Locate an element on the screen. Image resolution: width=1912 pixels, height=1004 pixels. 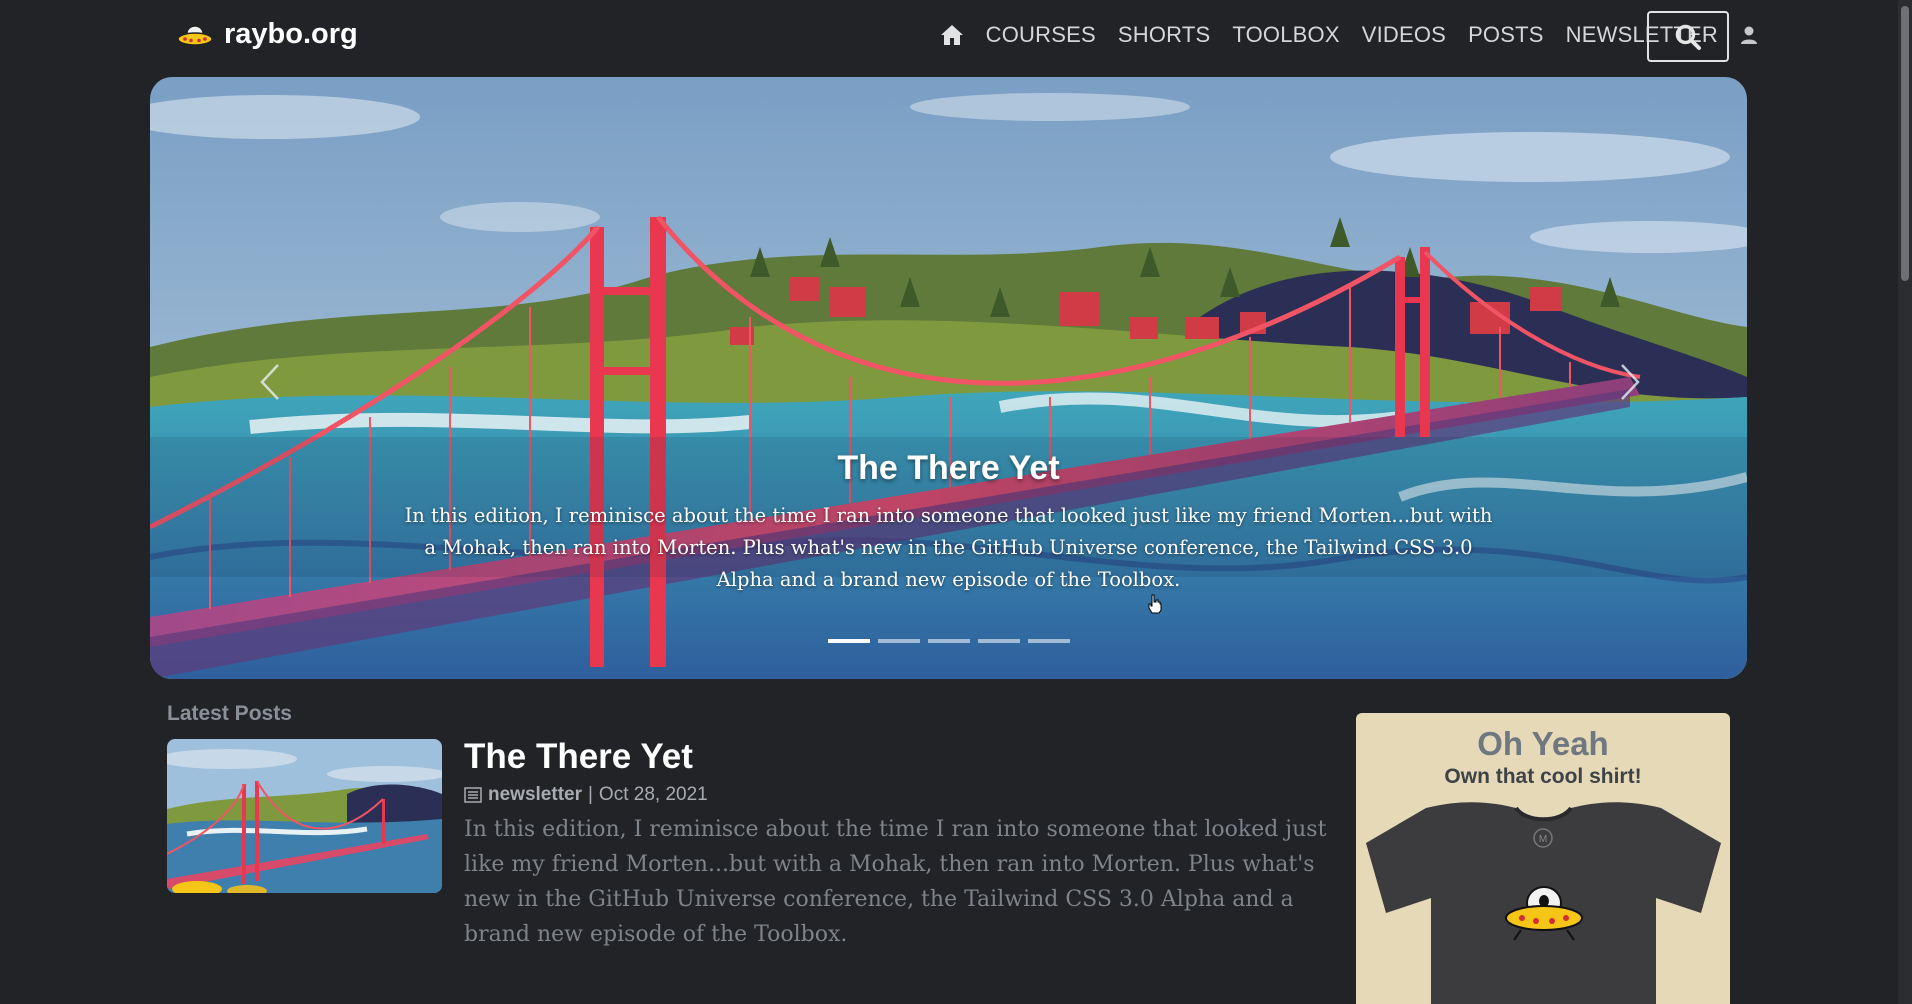
post-thumbnail-image is located at coordinates (304, 816).